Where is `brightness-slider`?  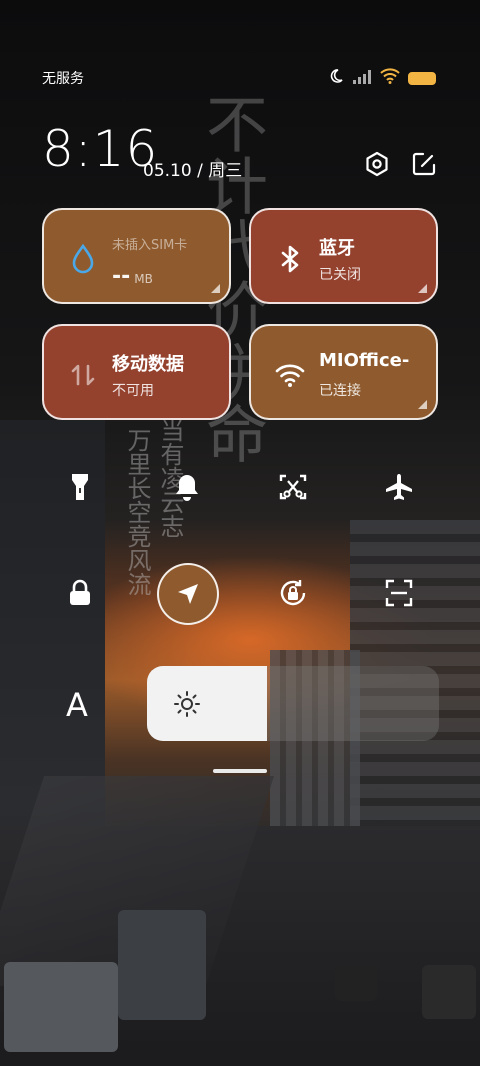 brightness-slider is located at coordinates (293, 703).